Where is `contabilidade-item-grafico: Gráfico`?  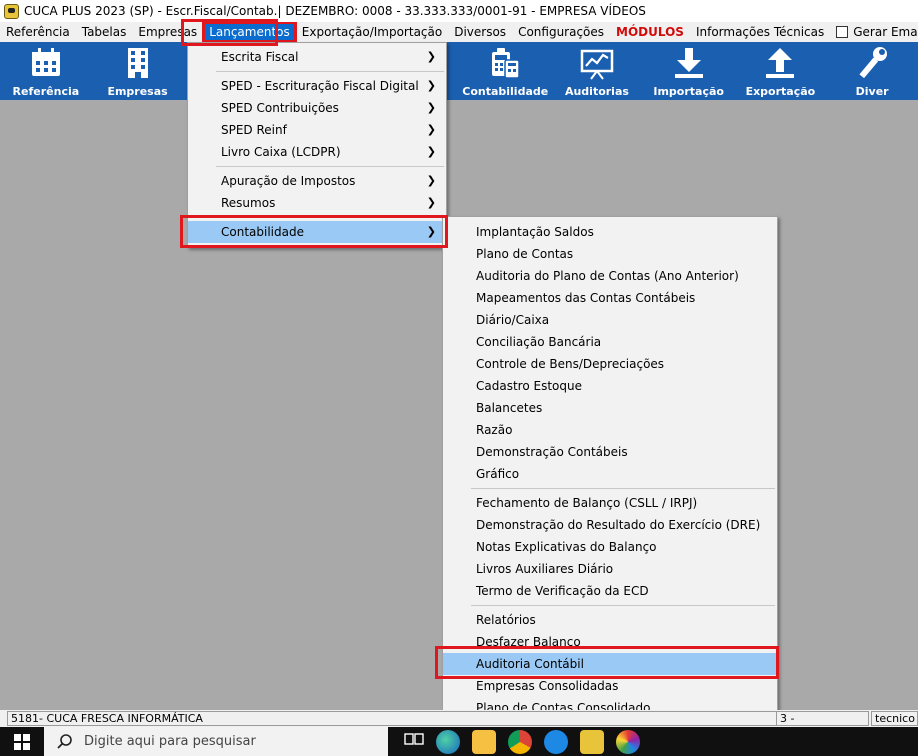
contabilidade-item-grafico: Gráfico is located at coordinates (610, 474).